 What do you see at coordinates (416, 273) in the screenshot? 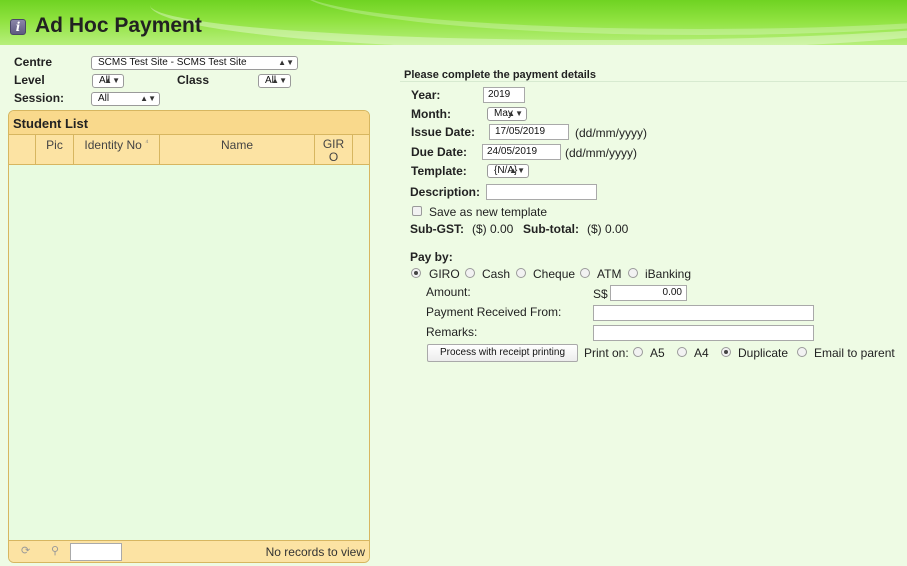
I see `pay-method-radio-giro` at bounding box center [416, 273].